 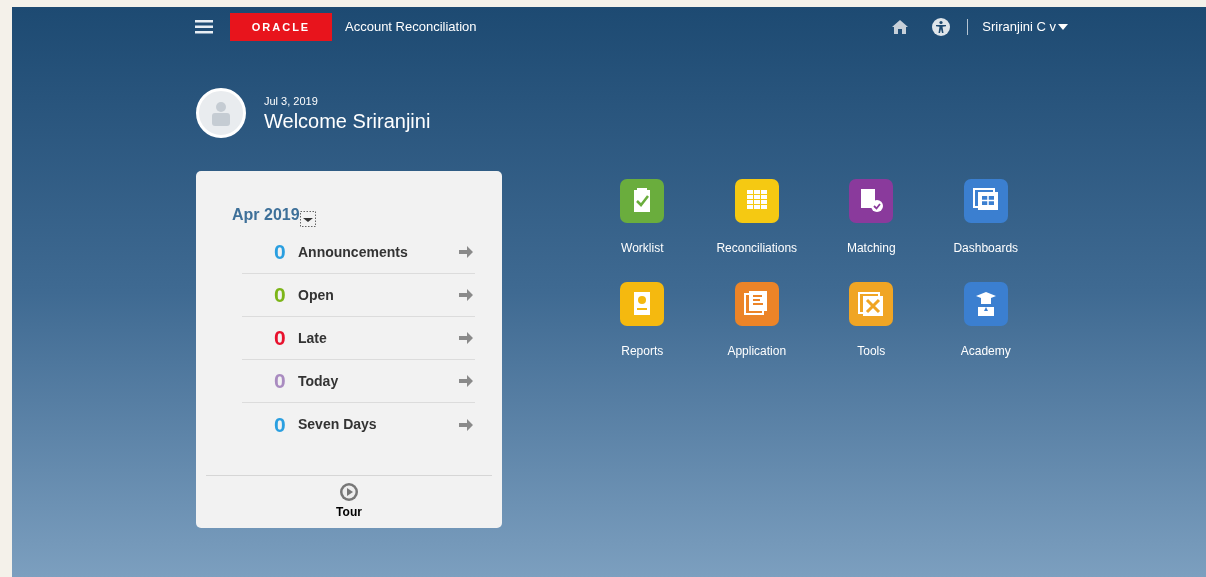 What do you see at coordinates (313, 338) in the screenshot?
I see `row-label: Late` at bounding box center [313, 338].